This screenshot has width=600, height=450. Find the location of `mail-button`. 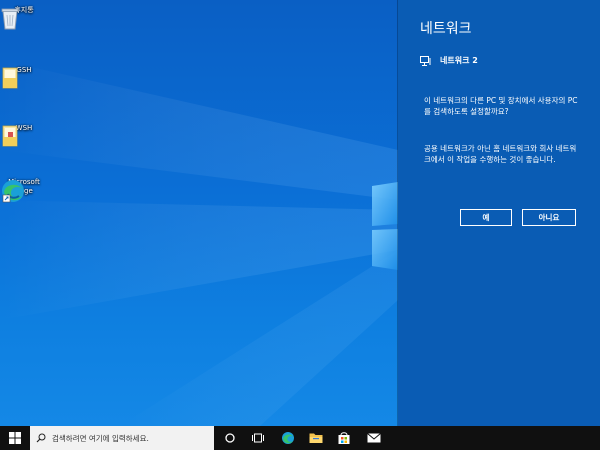

mail-button is located at coordinates (374, 438).